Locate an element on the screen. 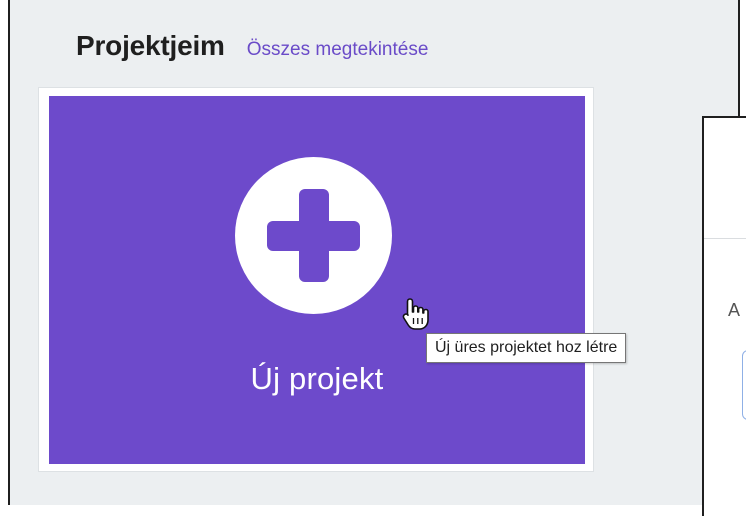 The width and height of the screenshot is (746, 516). panel-input-field is located at coordinates (744, 385).